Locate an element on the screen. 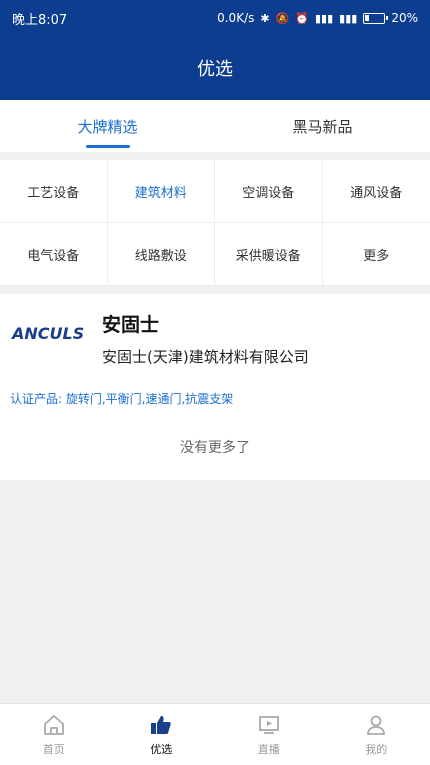 The height and width of the screenshot is (765, 430). nav-live: 直播 is located at coordinates (269, 734).